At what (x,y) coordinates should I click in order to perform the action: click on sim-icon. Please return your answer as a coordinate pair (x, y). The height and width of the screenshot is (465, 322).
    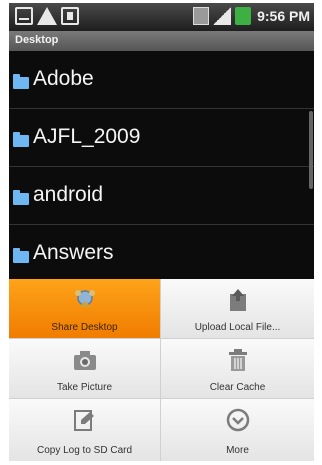
    Looking at the image, I should click on (201, 16).